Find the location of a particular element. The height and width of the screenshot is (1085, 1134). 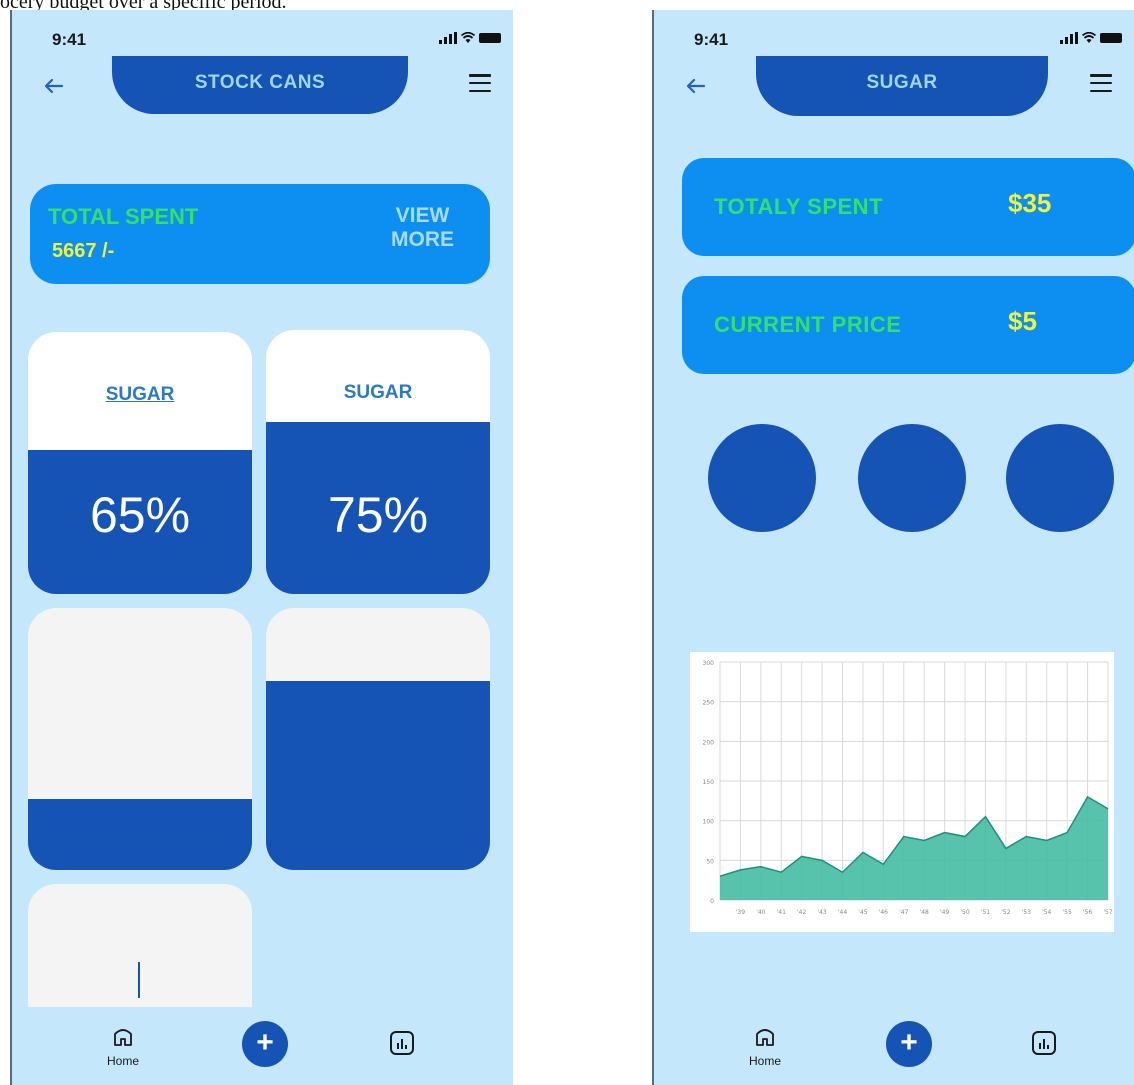

y-tick-label: 150 is located at coordinates (709, 782).